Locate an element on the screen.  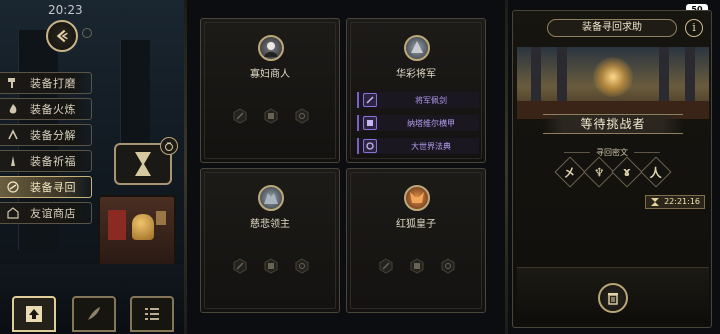
tower-silhouette is located at coordinates (135, 100).